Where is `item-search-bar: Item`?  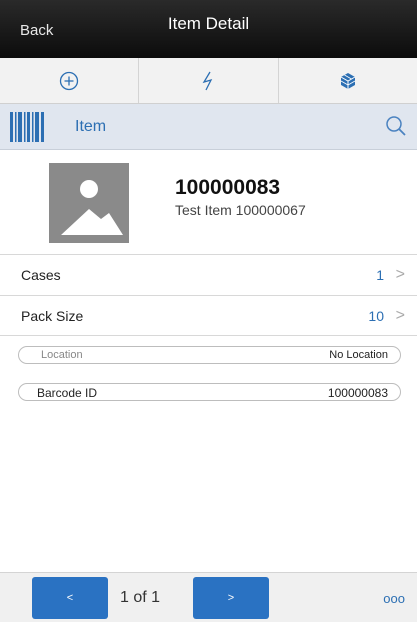 item-search-bar: Item is located at coordinates (208, 127).